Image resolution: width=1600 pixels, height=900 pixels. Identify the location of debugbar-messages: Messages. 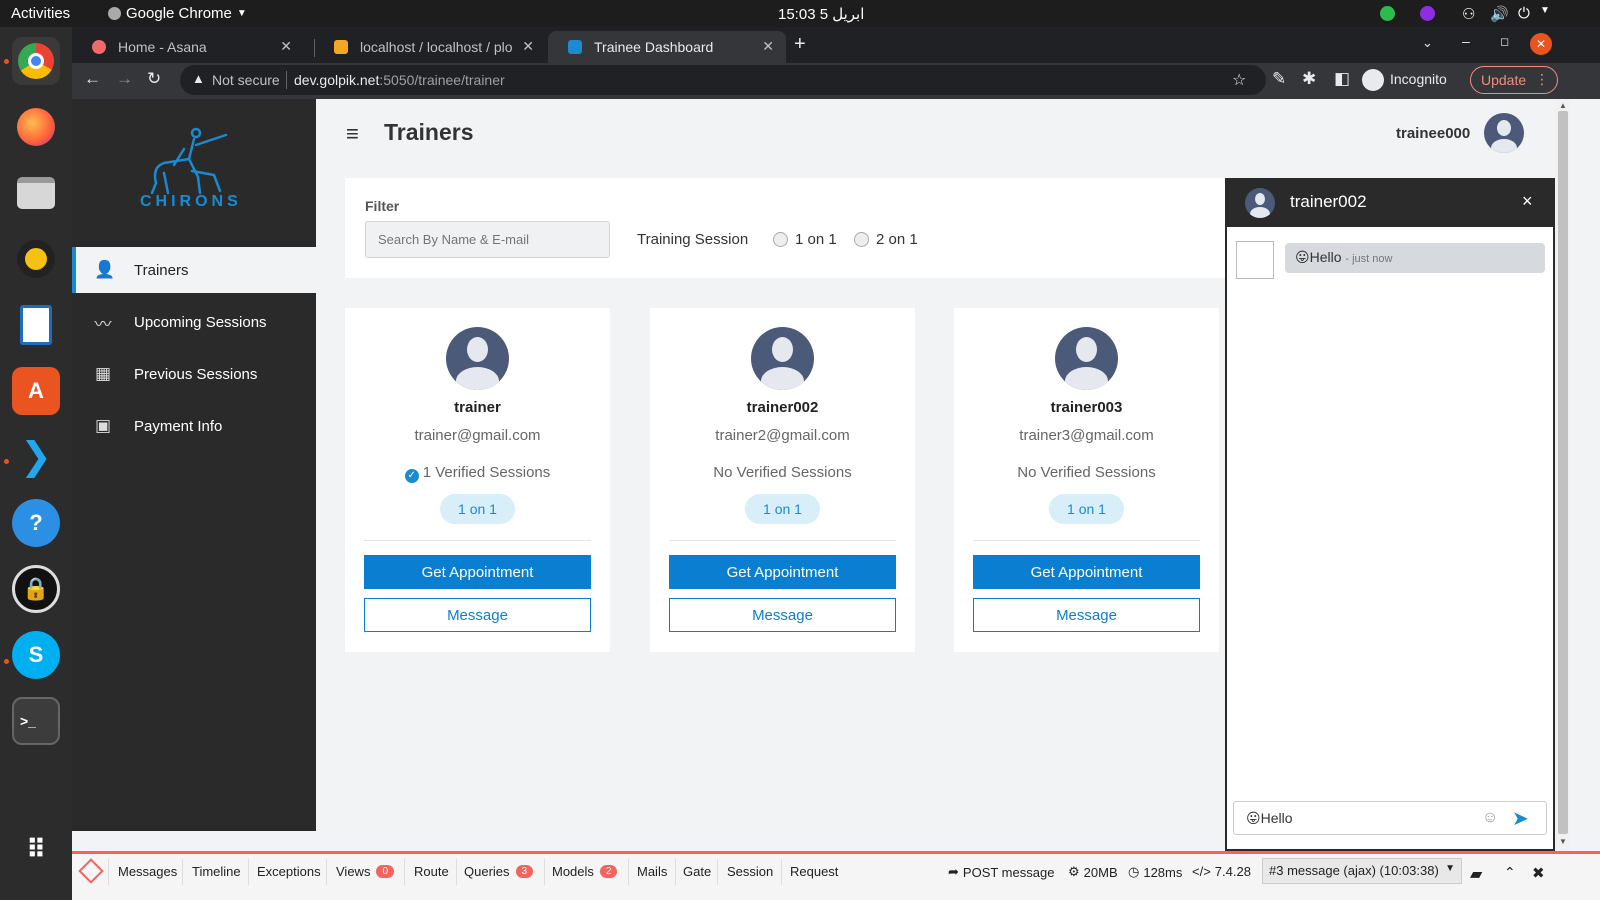
(147, 871).